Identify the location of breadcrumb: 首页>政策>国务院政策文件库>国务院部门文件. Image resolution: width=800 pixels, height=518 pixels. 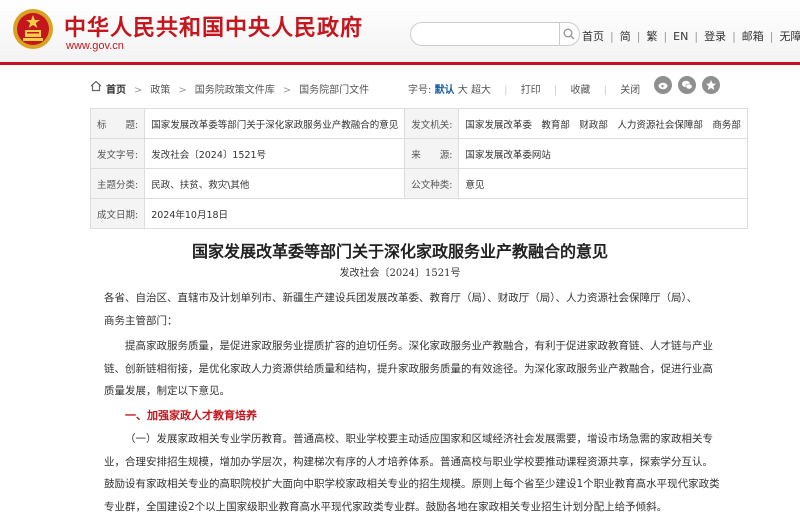
(237, 88).